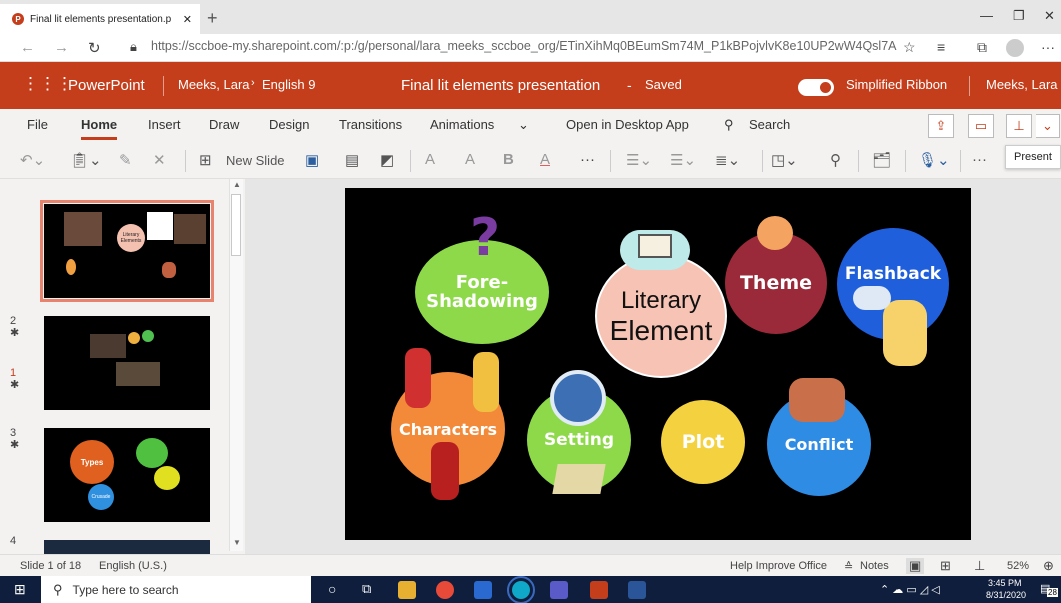  I want to click on tab-home: Home, so click(99, 128).